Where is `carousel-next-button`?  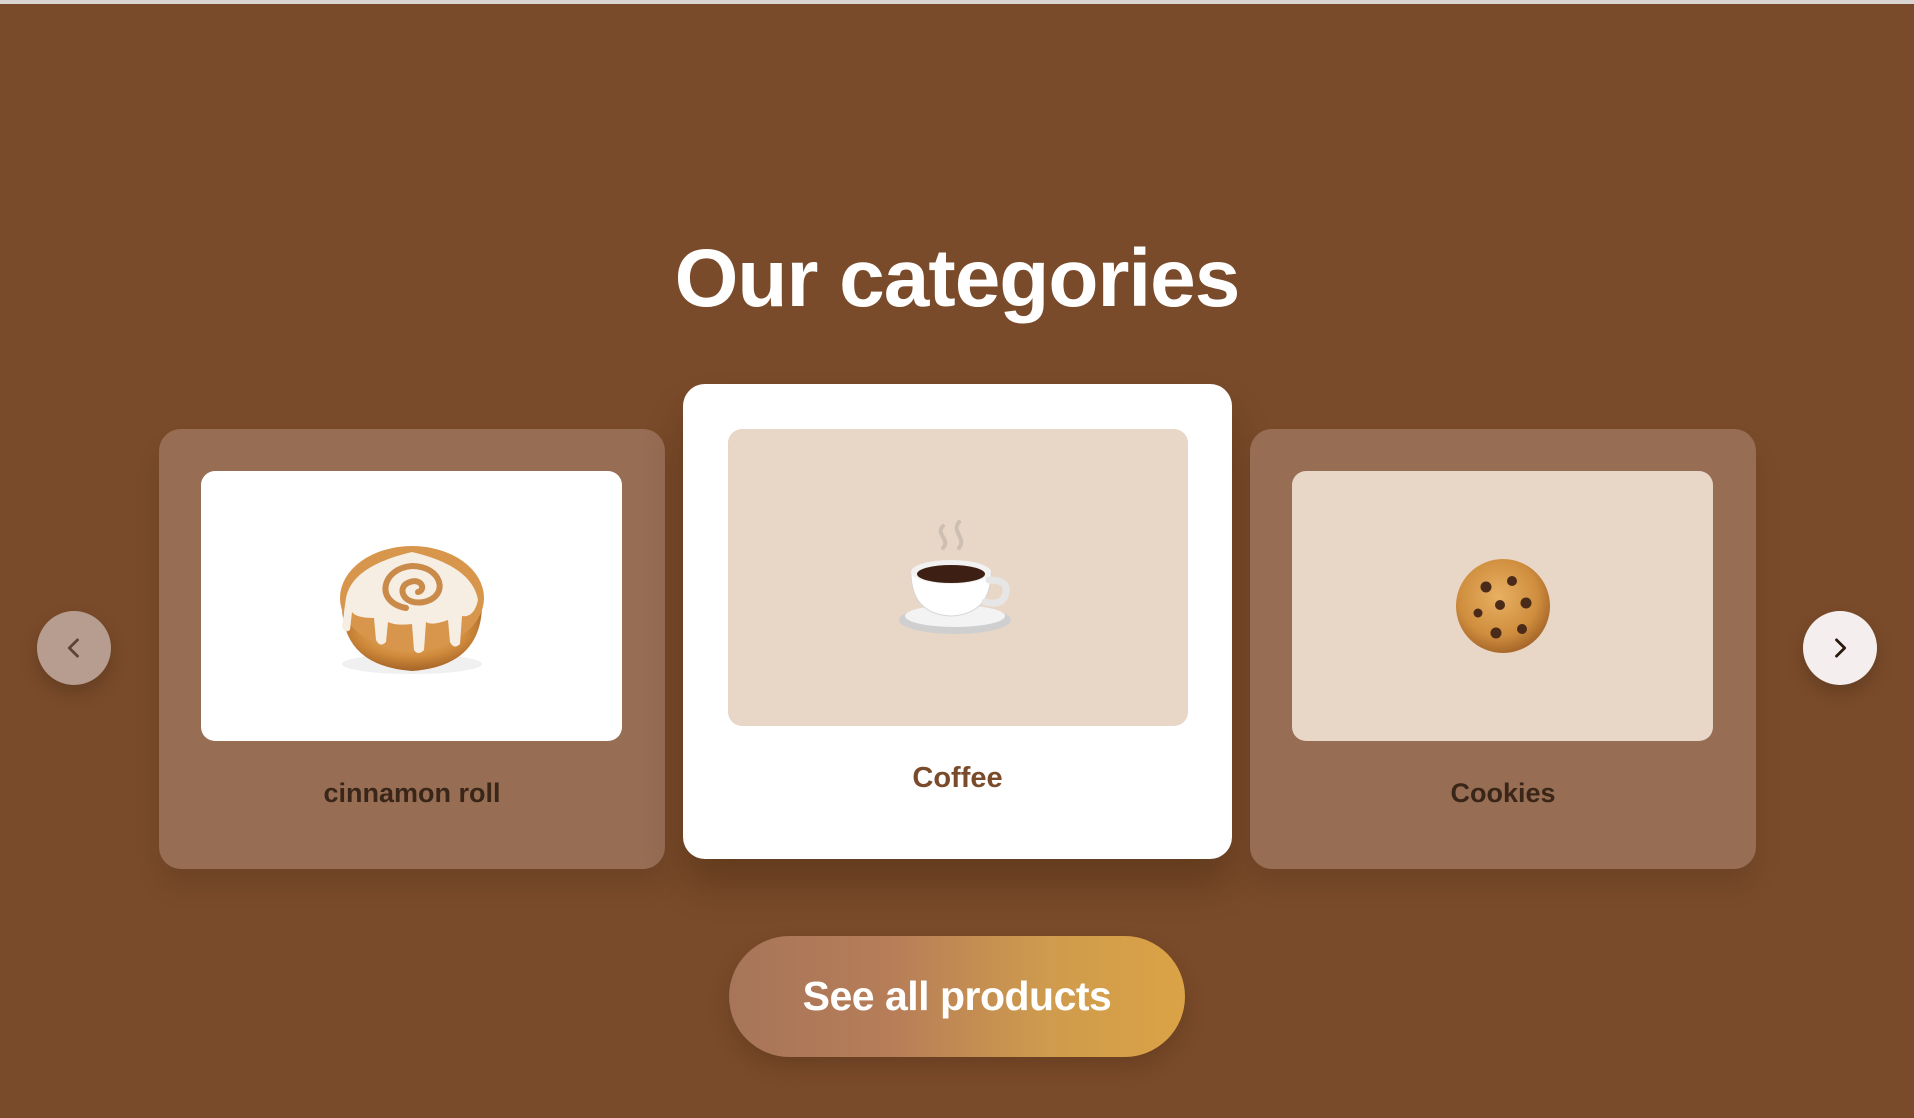
carousel-next-button is located at coordinates (1840, 648).